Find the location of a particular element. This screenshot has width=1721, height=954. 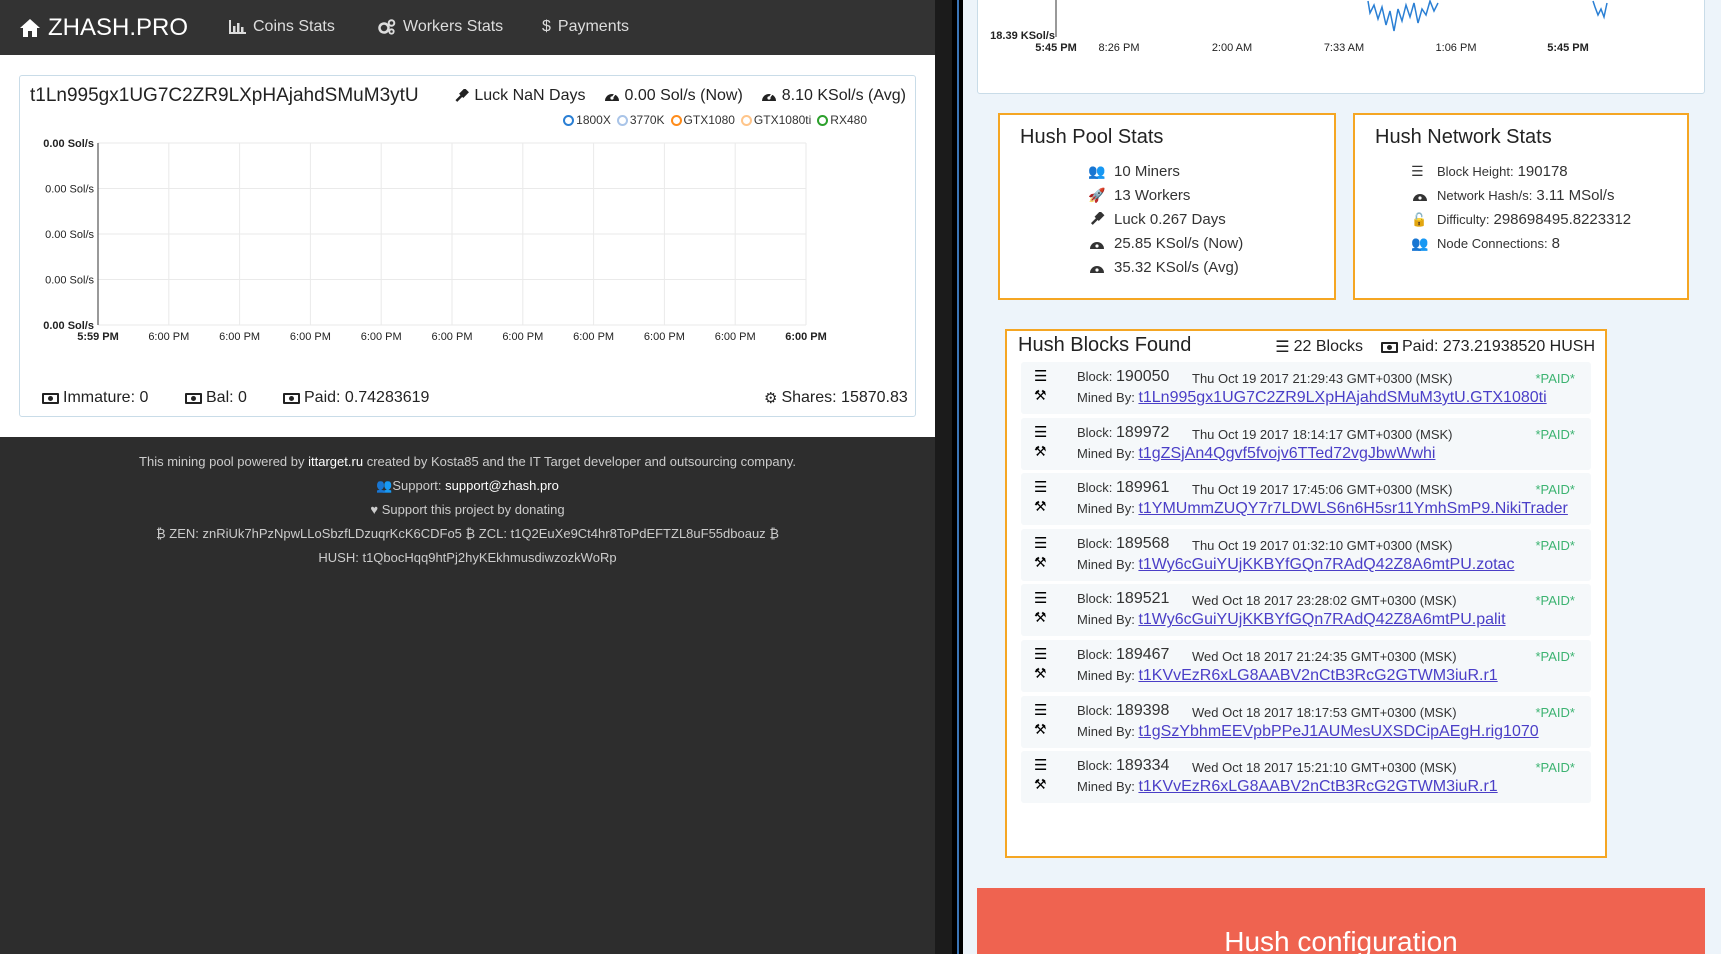

net-hash-value: 3.11 MSol/s is located at coordinates (1575, 195).